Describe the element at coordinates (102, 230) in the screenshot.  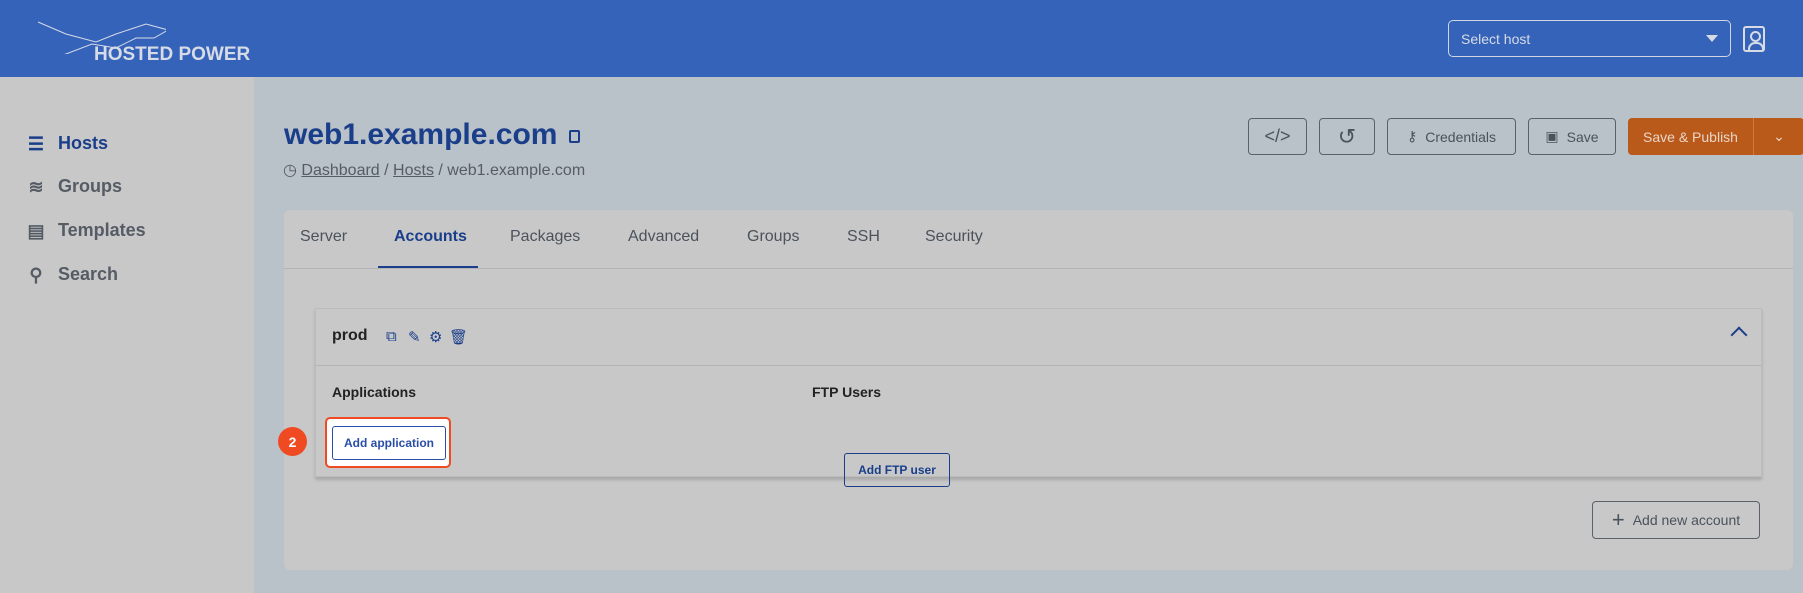
I see `sidebar-item-label: Templates` at that location.